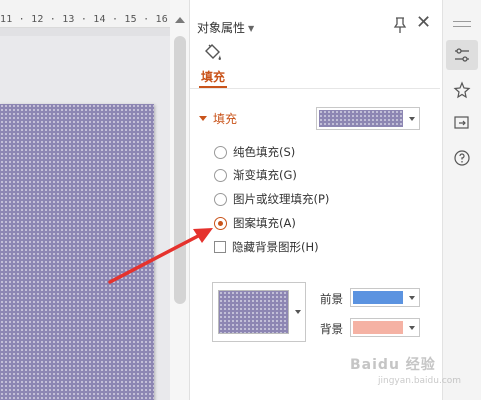 Image resolution: width=481 pixels, height=400 pixels. Describe the element at coordinates (400, 25) in the screenshot. I see `pin-icon` at that location.